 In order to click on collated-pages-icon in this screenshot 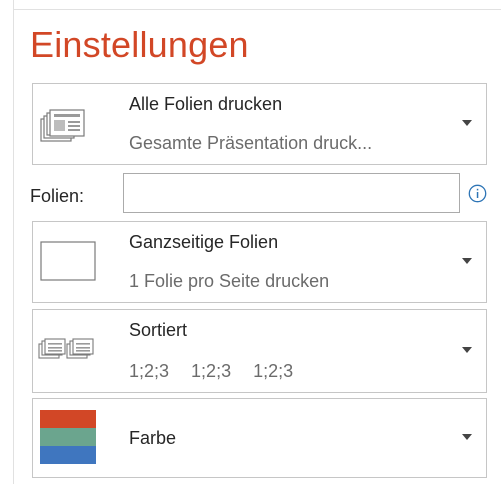, I will do `click(66, 348)`.